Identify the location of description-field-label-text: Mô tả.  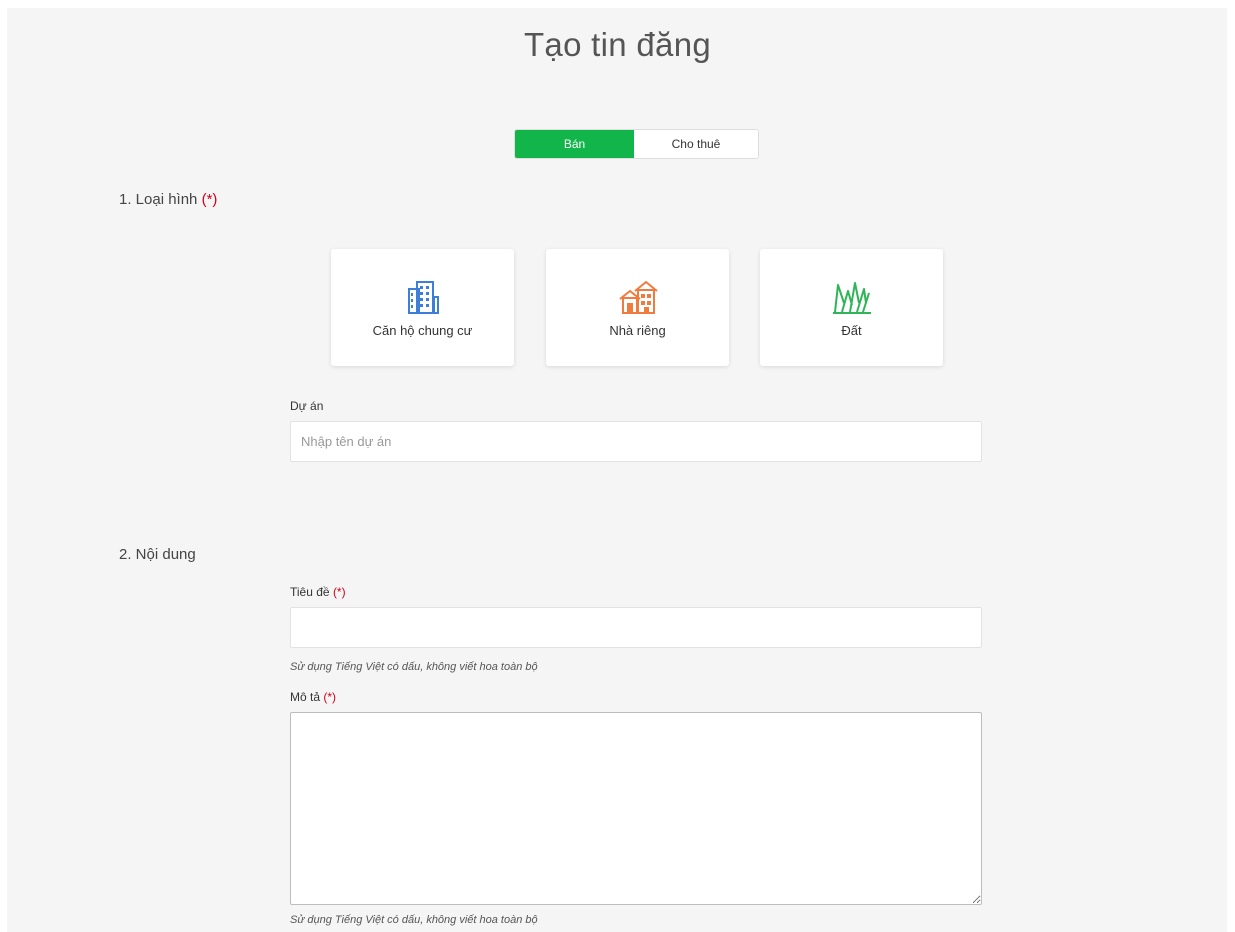
(305, 697).